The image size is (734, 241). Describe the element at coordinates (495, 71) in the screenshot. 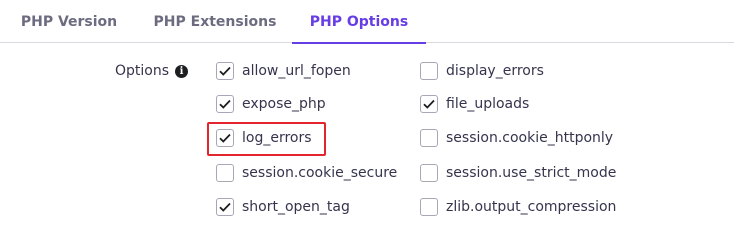

I see `option-label: display_errors` at that location.